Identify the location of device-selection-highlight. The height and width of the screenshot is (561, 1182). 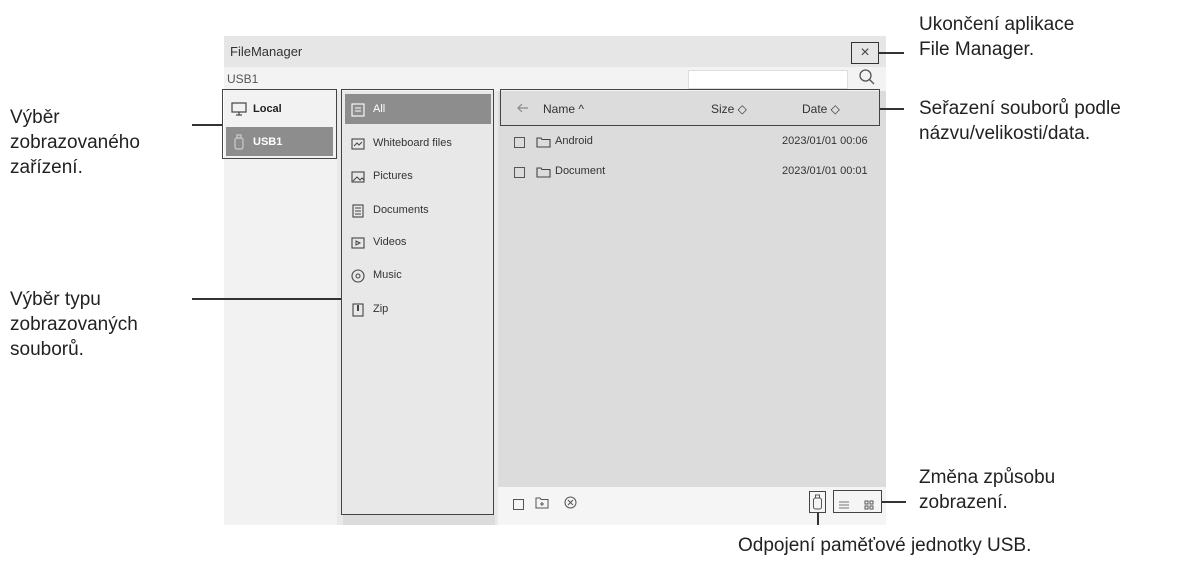
(279, 124).